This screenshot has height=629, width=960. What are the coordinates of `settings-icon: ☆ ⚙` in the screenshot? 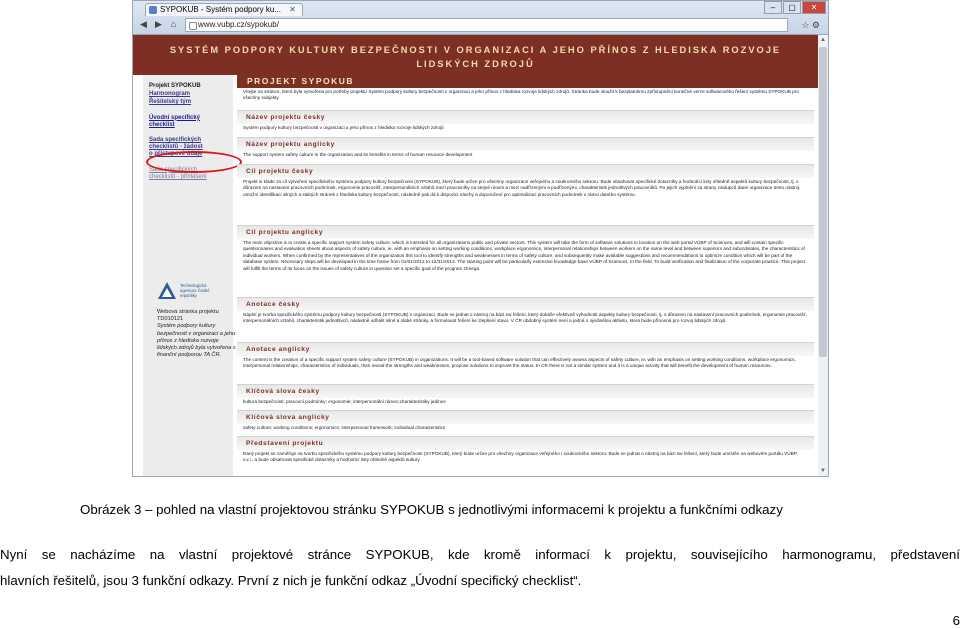 It's located at (810, 25).